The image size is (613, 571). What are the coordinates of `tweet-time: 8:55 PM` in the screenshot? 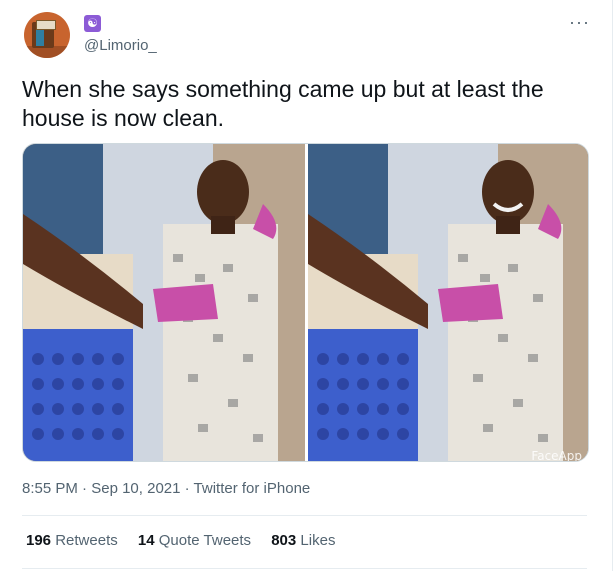 It's located at (50, 488).